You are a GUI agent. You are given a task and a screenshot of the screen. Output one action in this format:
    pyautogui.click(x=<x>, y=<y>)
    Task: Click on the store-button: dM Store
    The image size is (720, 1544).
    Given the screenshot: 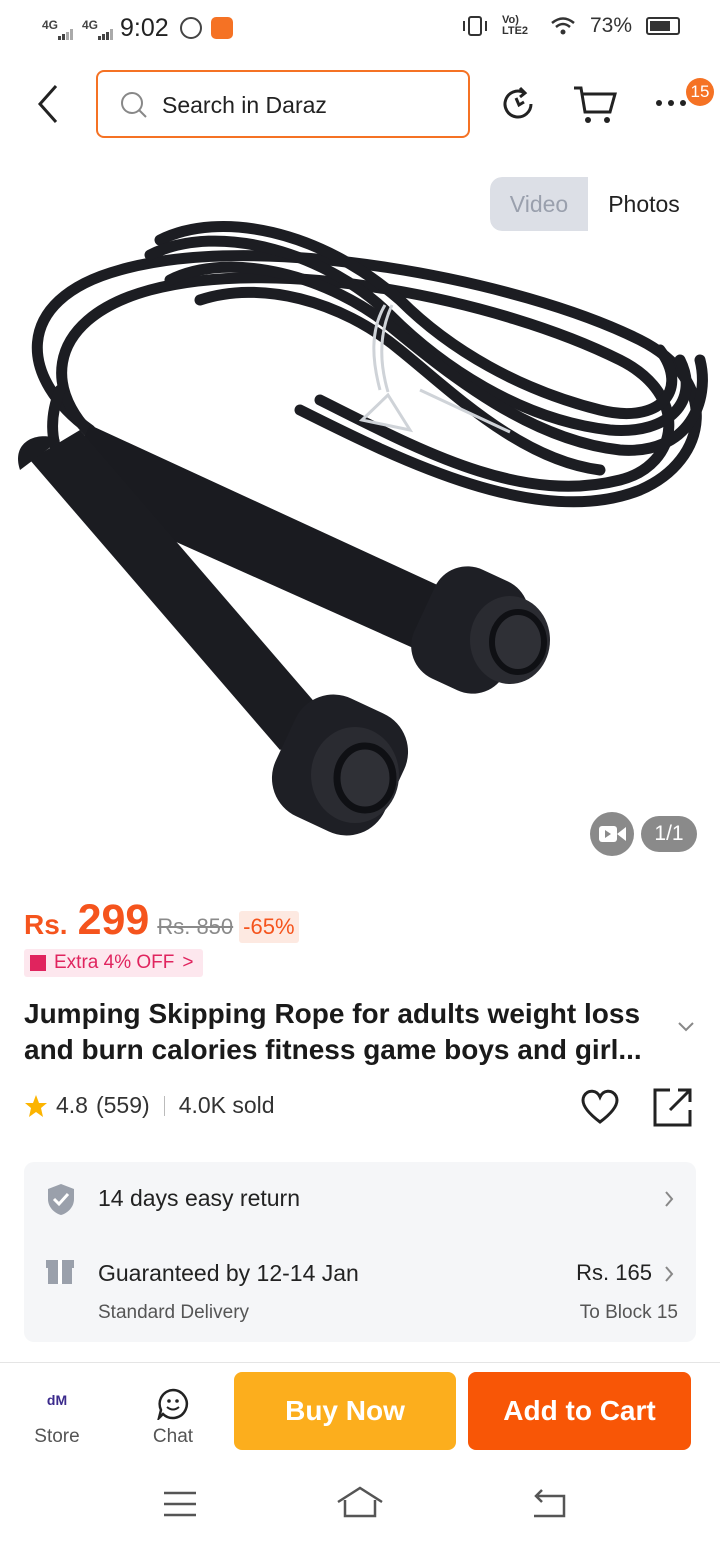 What is the action you would take?
    pyautogui.click(x=57, y=1421)
    